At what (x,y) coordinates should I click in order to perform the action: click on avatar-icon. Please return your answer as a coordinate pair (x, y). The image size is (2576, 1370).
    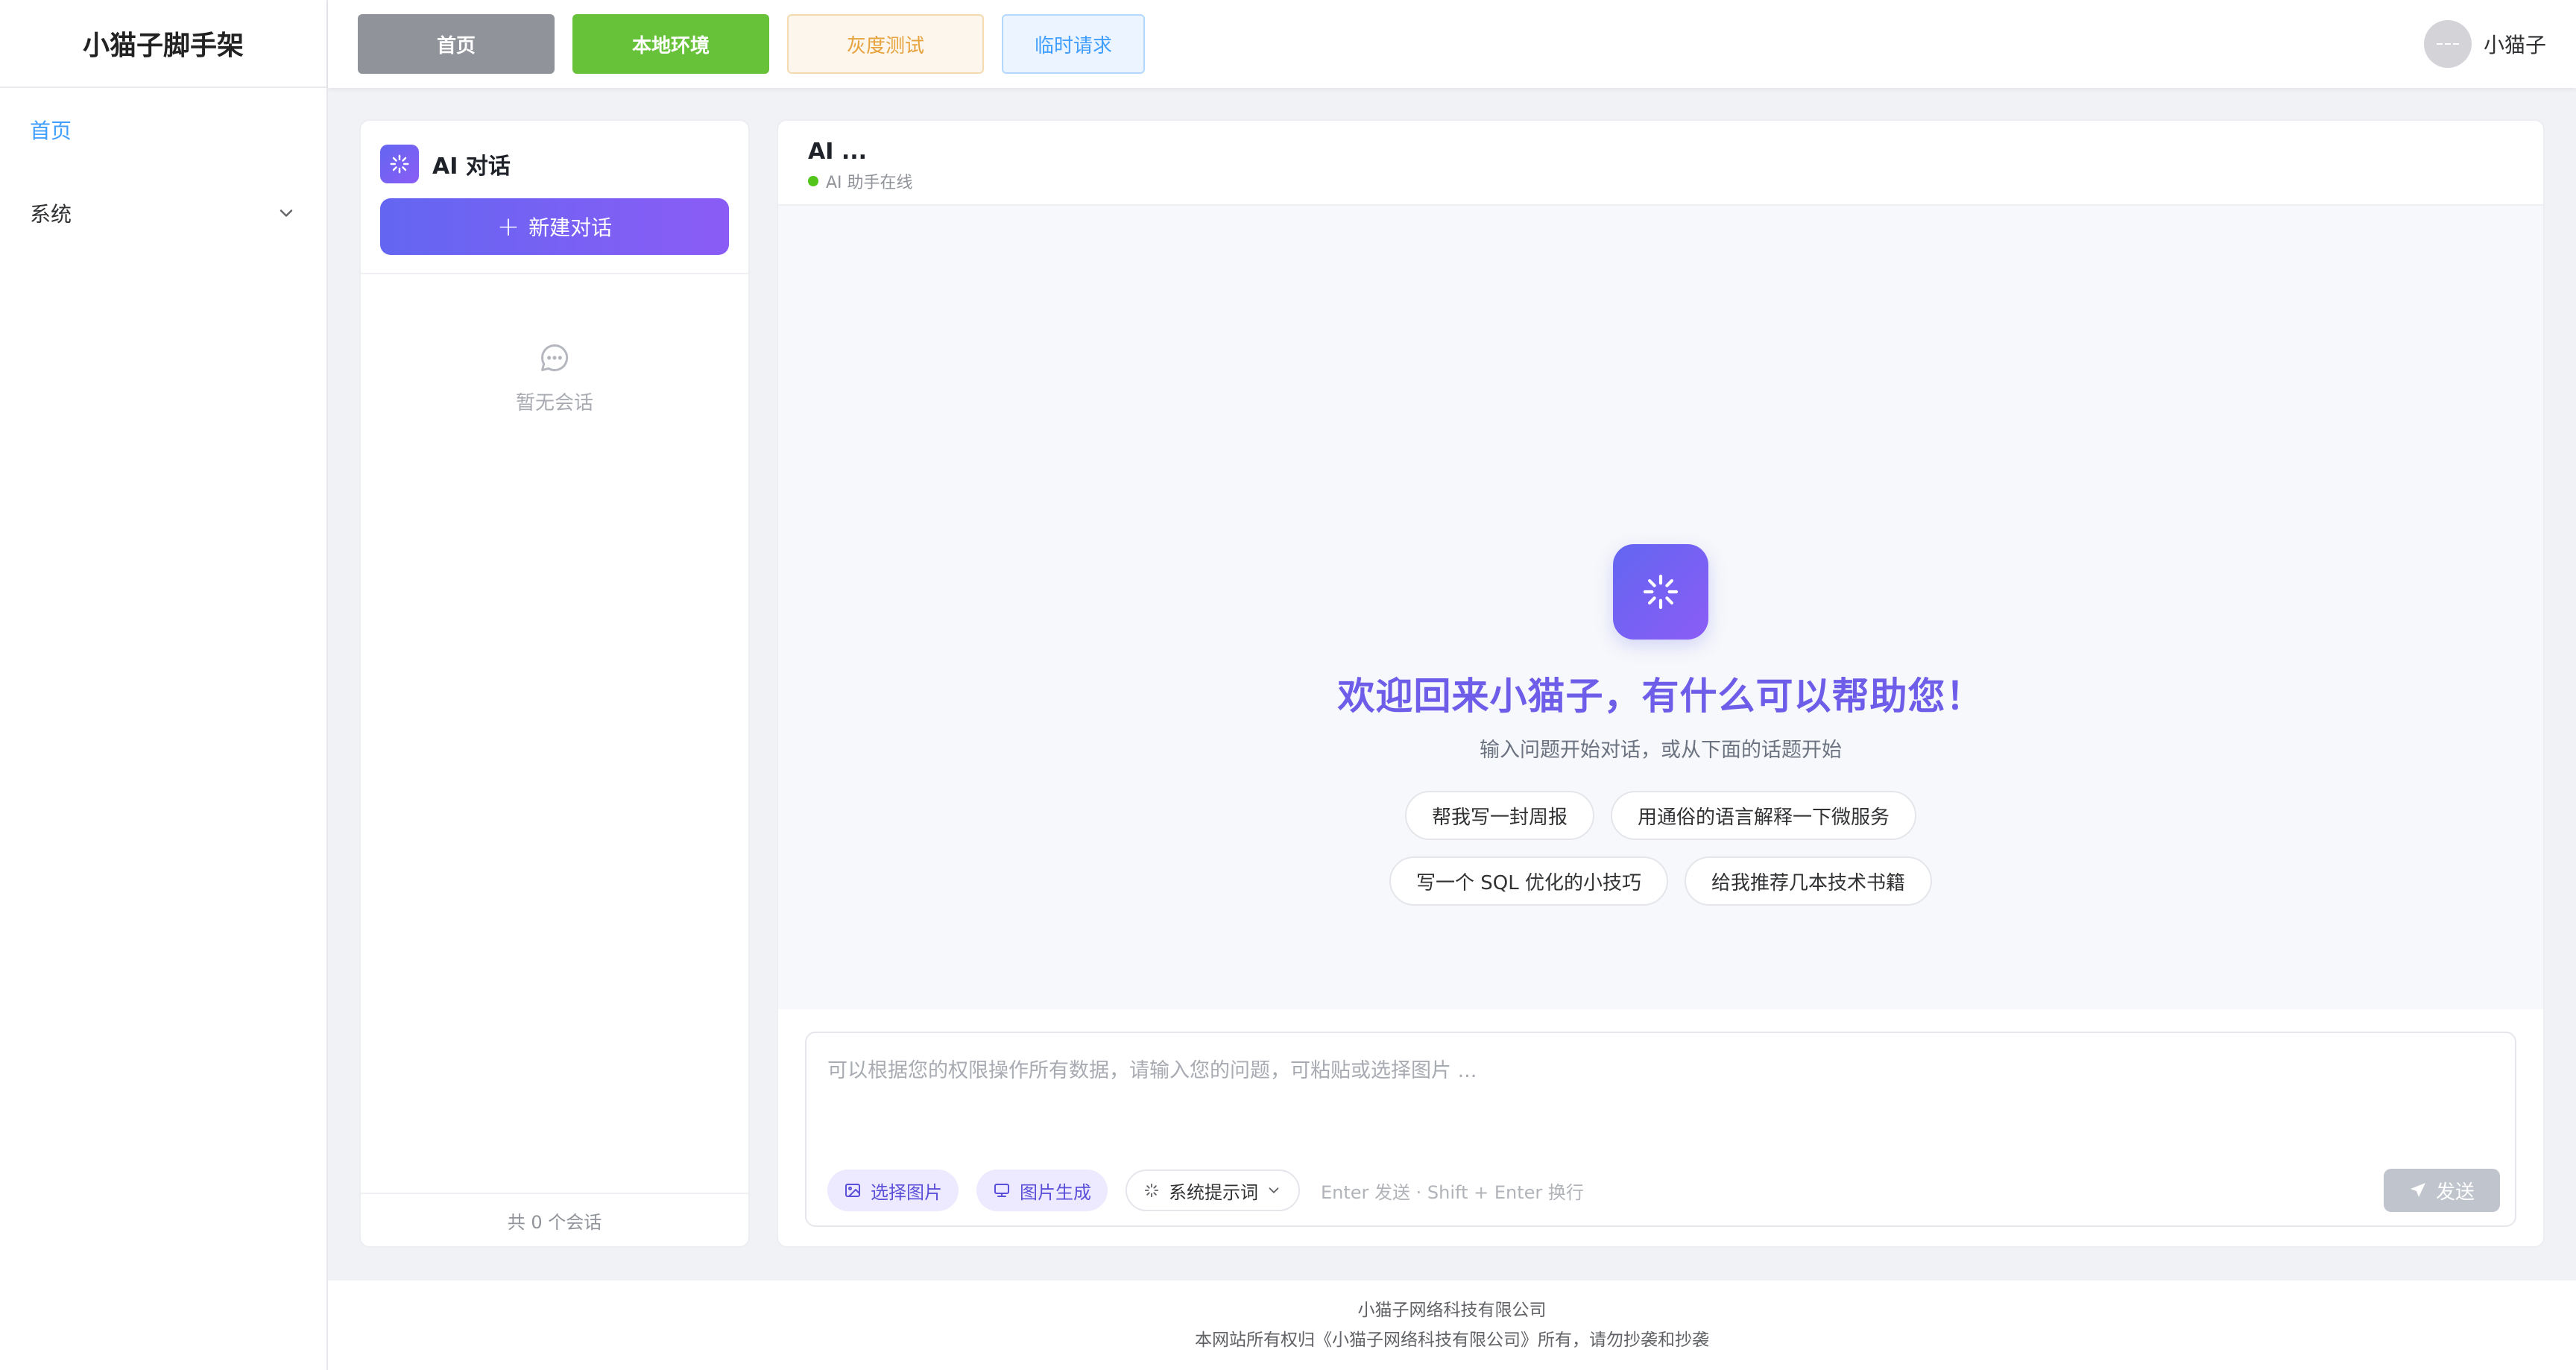
    Looking at the image, I should click on (2447, 44).